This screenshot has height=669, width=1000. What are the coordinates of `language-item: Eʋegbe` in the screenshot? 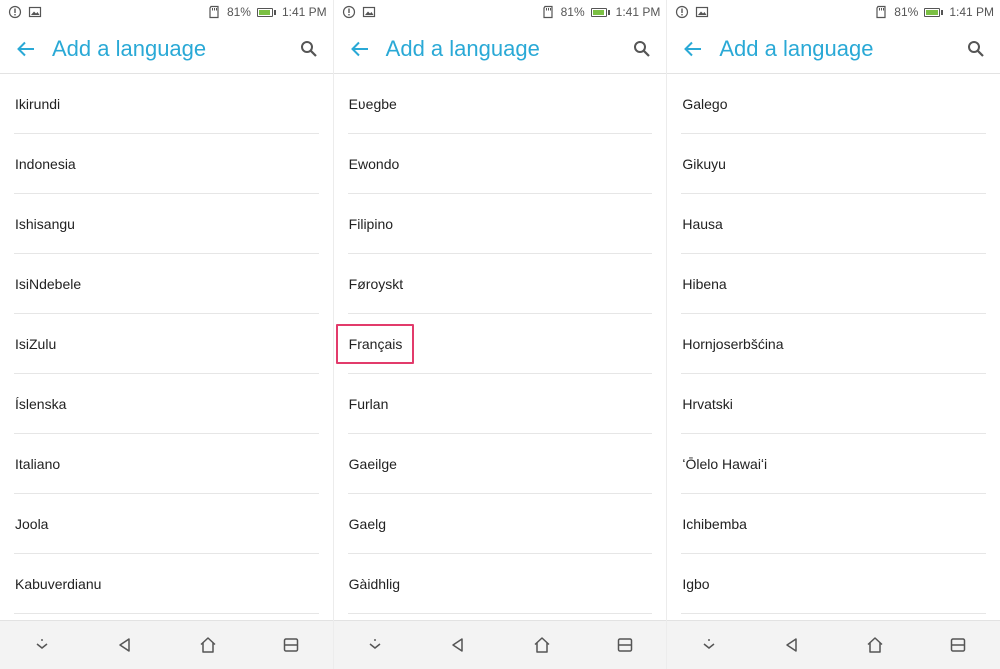 It's located at (500, 104).